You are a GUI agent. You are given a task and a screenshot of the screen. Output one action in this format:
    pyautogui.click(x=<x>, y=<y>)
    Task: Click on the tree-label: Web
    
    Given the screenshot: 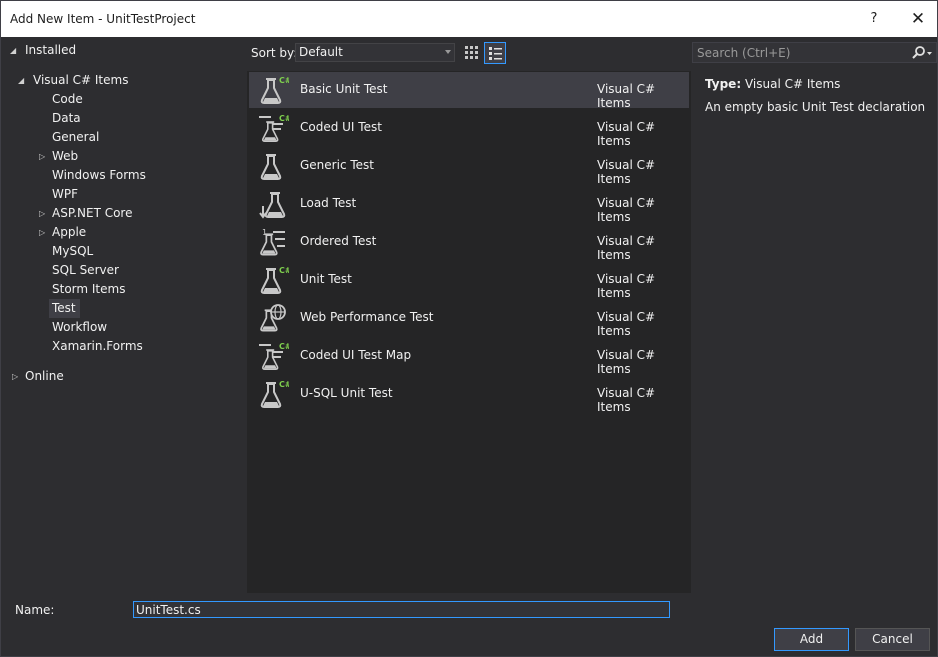 What is the action you would take?
    pyautogui.click(x=65, y=156)
    